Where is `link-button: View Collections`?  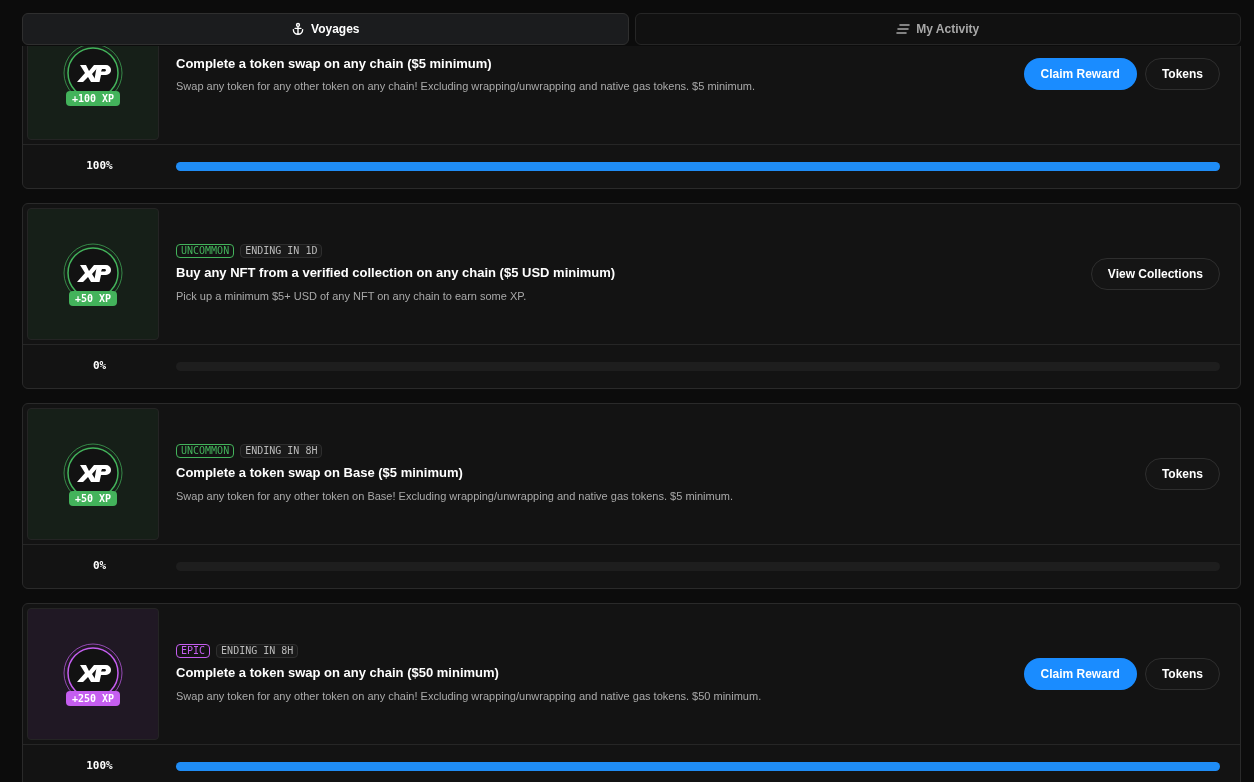 link-button: View Collections is located at coordinates (1155, 274).